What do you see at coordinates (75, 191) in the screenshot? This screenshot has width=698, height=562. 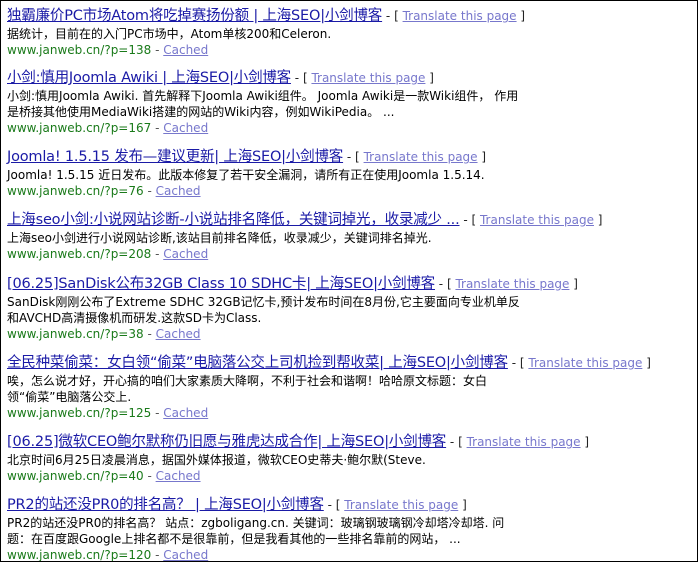 I see `result-url: www.janweb.cn/?p=76` at bounding box center [75, 191].